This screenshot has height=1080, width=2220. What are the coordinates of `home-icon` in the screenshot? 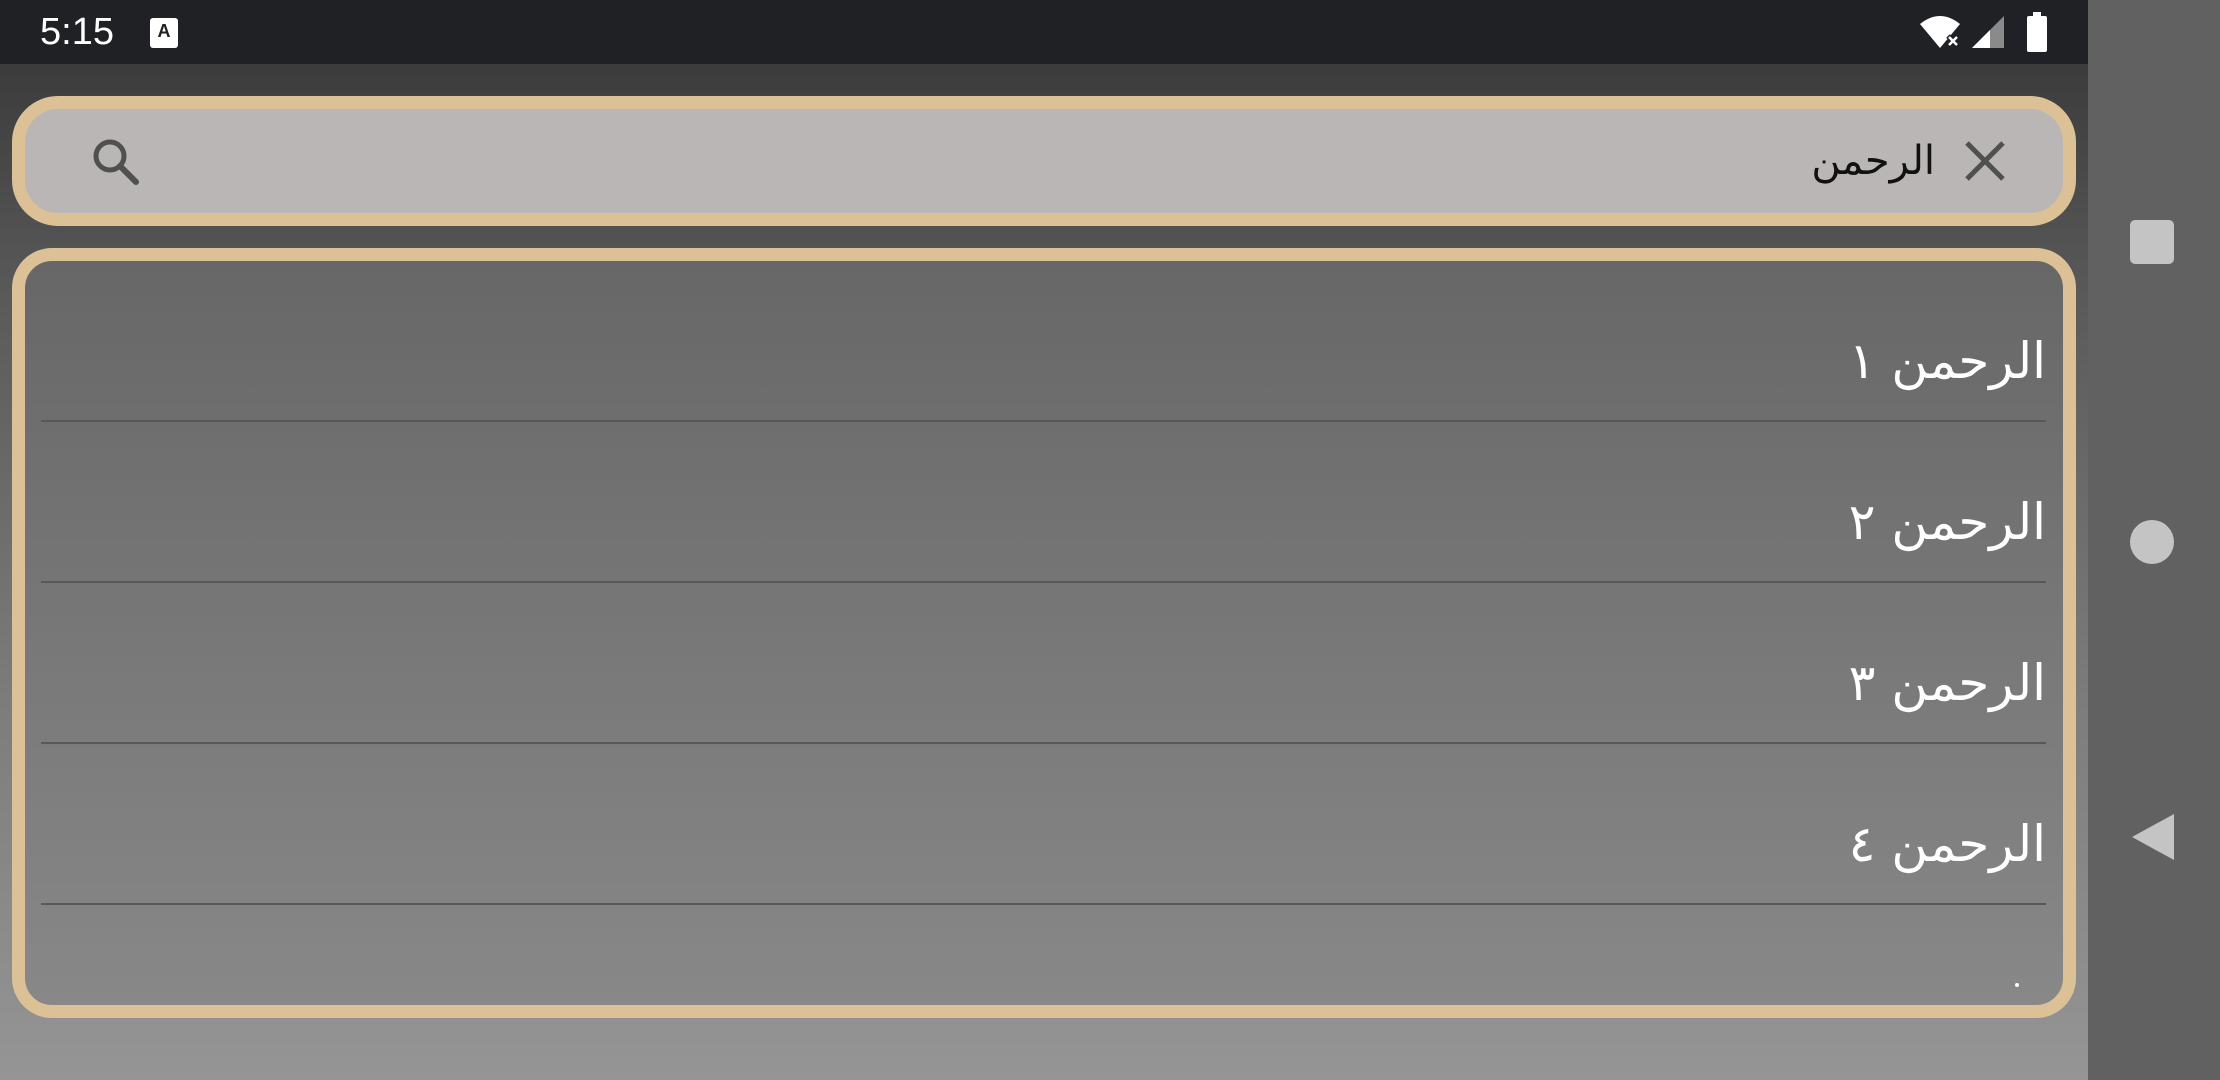 It's located at (2152, 542).